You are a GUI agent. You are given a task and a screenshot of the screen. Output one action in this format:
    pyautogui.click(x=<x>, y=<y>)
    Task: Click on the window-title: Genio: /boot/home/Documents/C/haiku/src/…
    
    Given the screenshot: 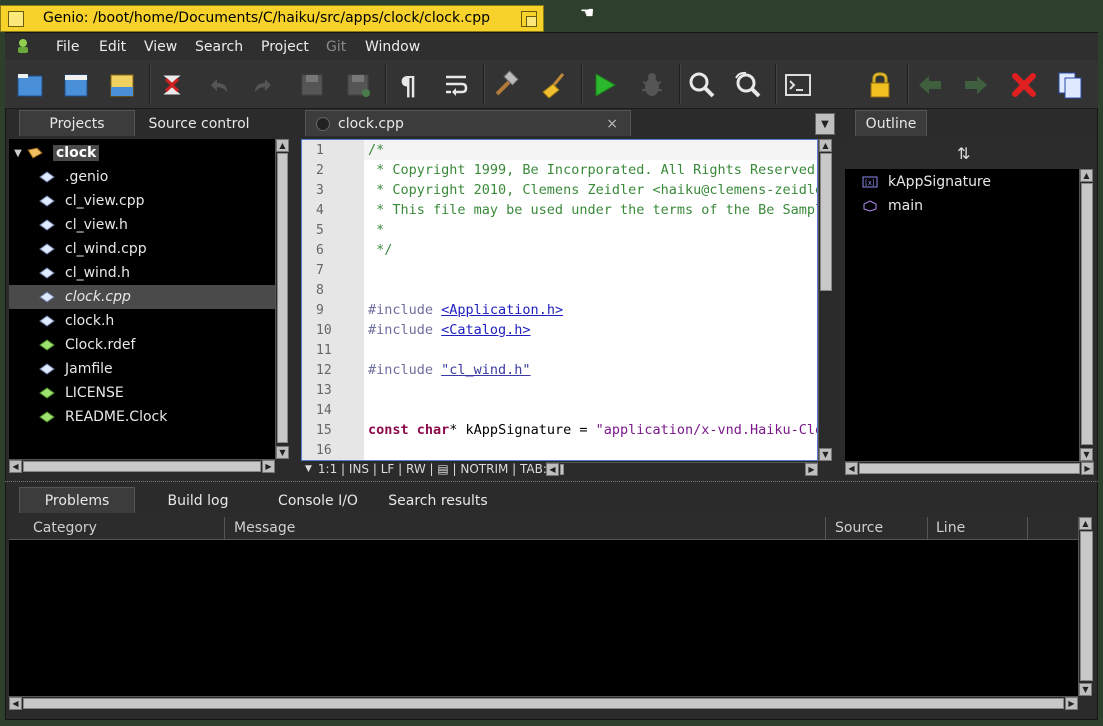 What is the action you would take?
    pyautogui.click(x=267, y=18)
    